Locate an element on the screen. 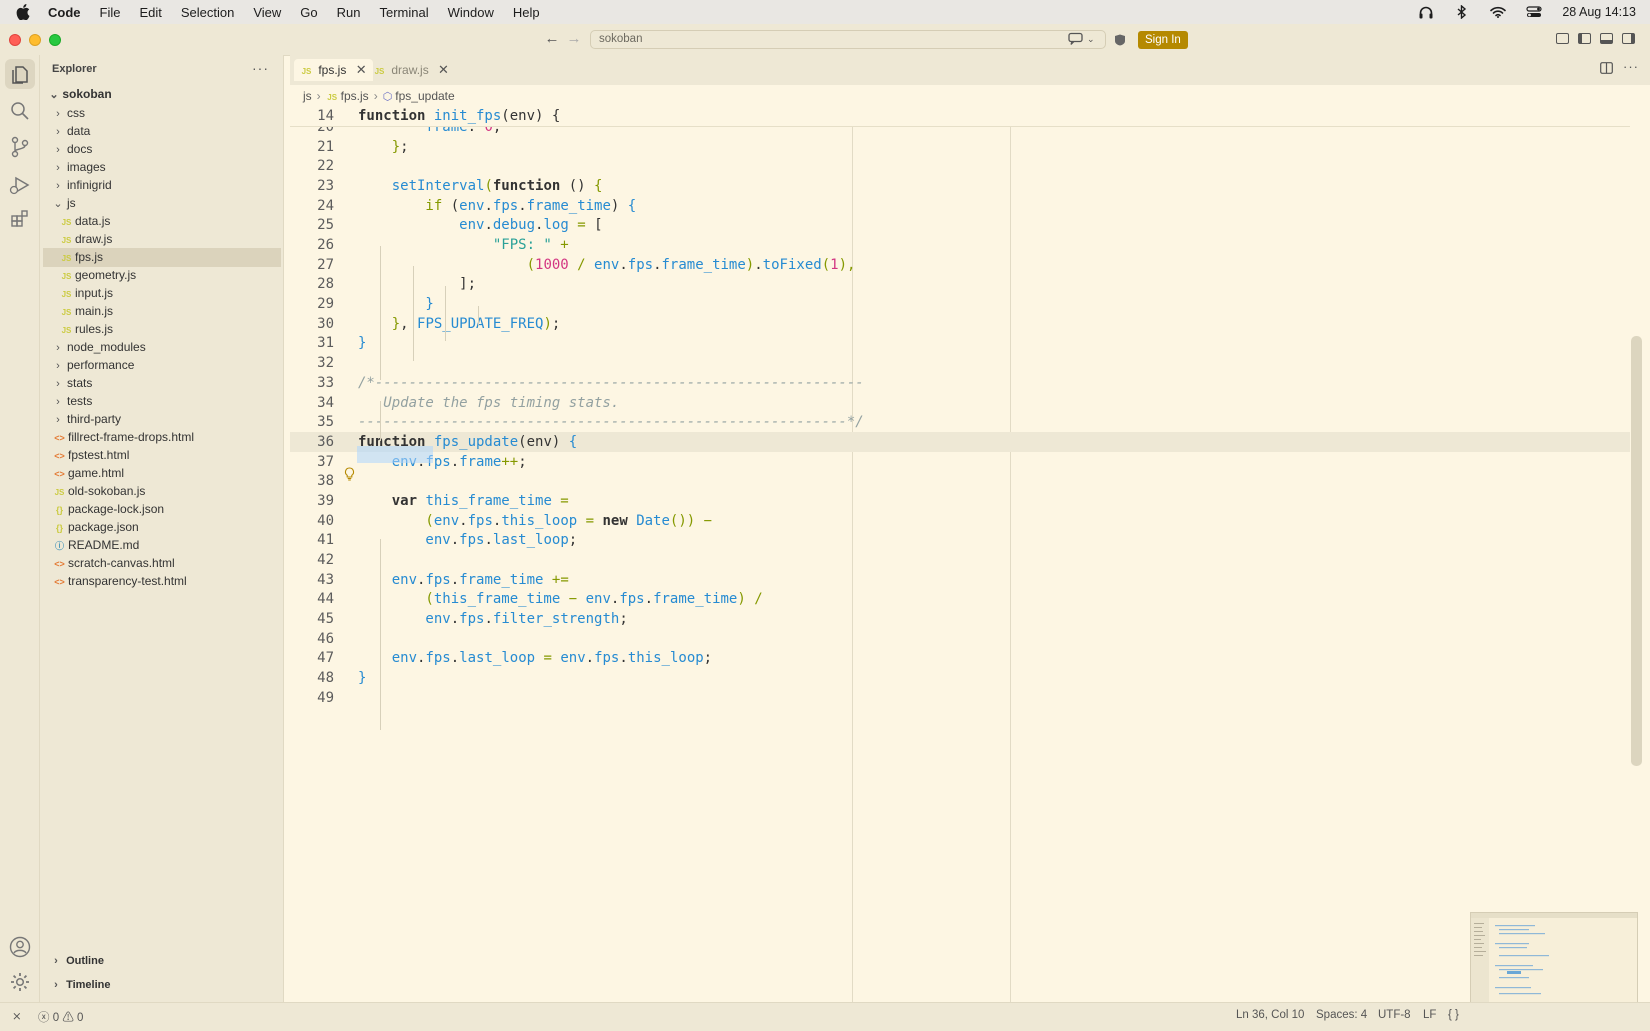  indentation: Spaces: 4 is located at coordinates (1341, 1015).